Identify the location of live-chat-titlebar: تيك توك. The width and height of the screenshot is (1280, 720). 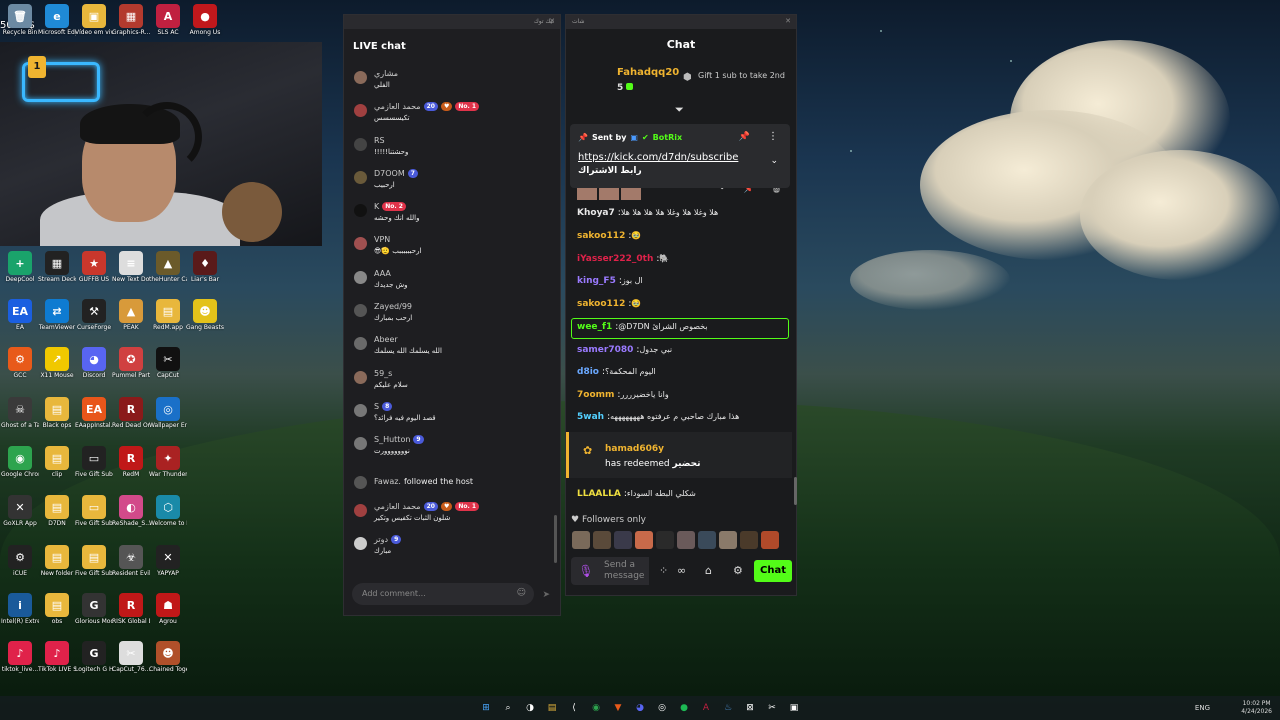
(452, 22).